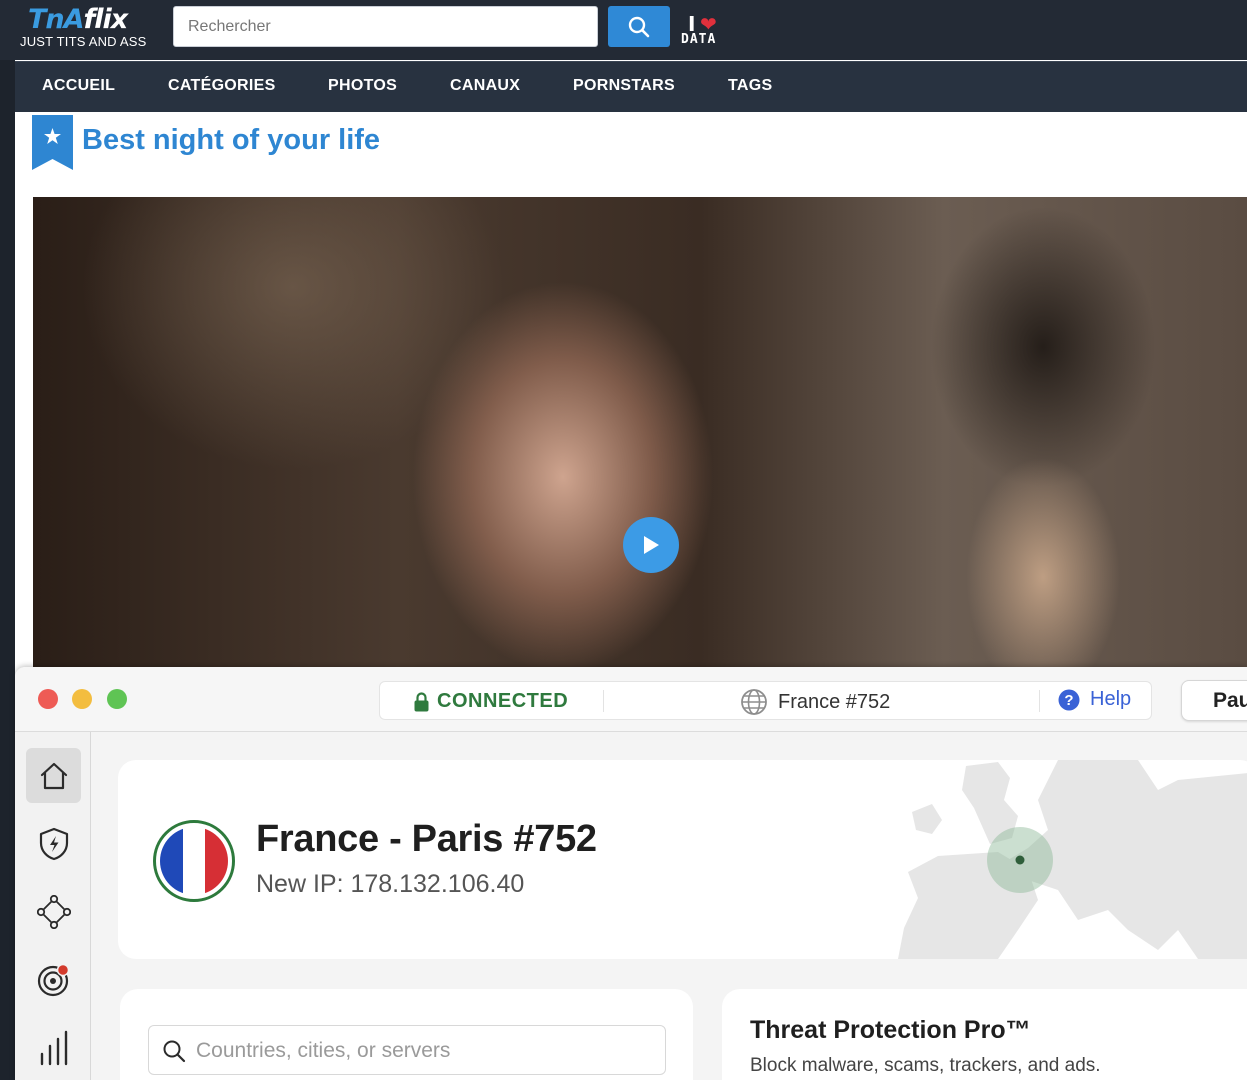 Image resolution: width=1247 pixels, height=1080 pixels. I want to click on server-label: France #752, so click(834, 701).